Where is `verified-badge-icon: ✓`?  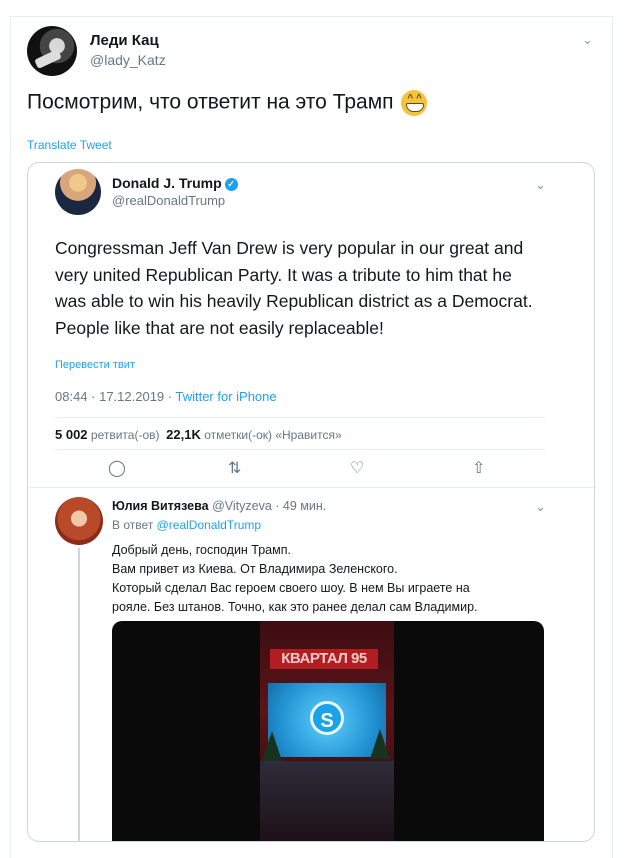 verified-badge-icon: ✓ is located at coordinates (231, 184).